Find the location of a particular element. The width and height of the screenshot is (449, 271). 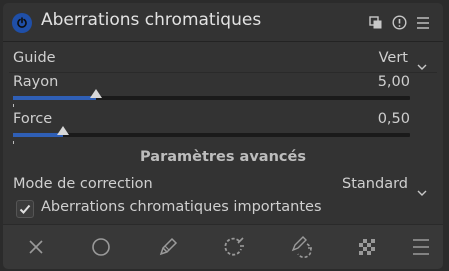

checkmark-icon is located at coordinates (25, 209).